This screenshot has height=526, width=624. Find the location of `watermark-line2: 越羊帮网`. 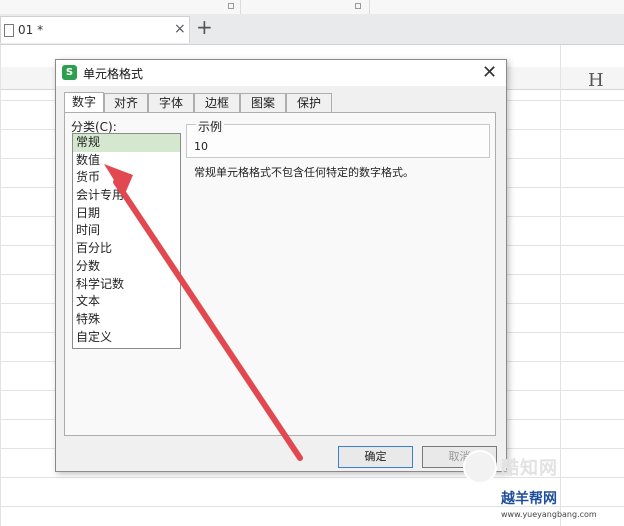

watermark-line2: 越羊帮网 is located at coordinates (529, 499).